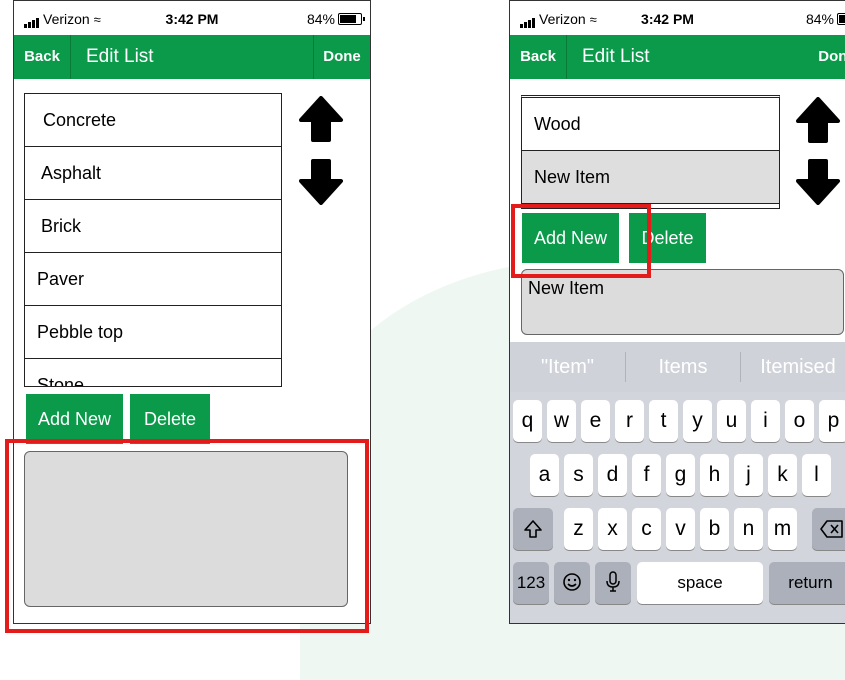 This screenshot has width=845, height=680. I want to click on key-r: r, so click(629, 421).